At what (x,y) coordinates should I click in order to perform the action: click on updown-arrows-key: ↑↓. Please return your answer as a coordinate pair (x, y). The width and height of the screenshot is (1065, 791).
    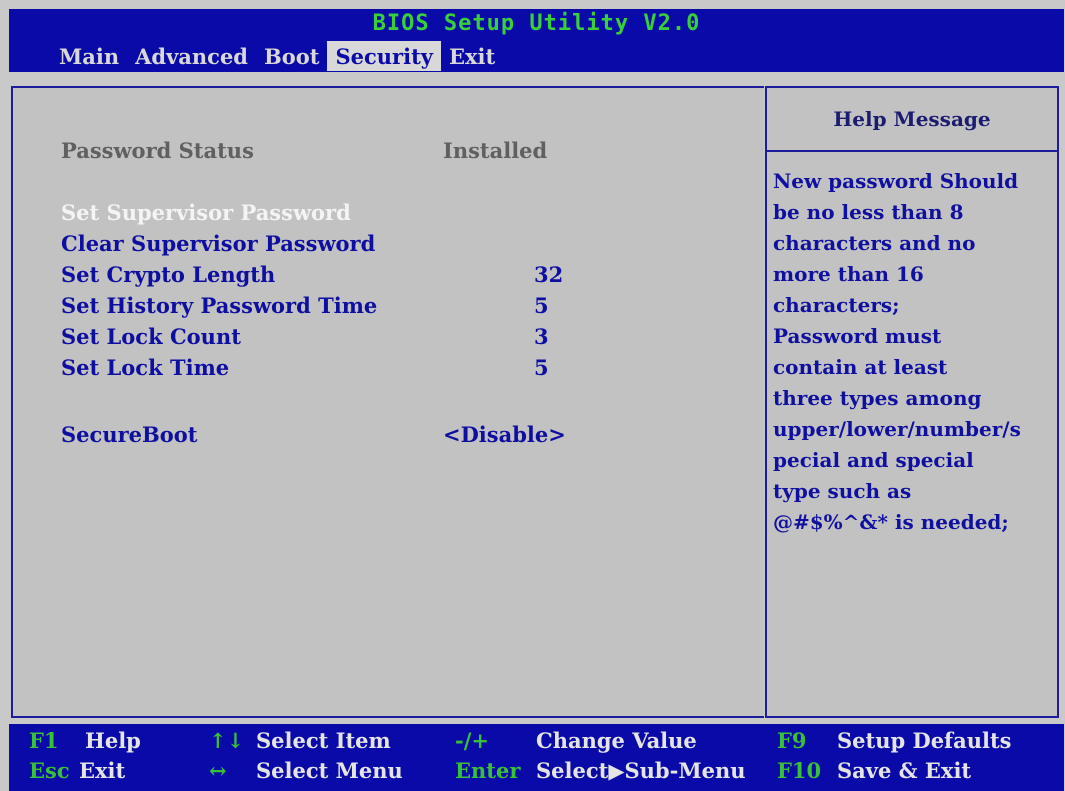
    Looking at the image, I should click on (227, 740).